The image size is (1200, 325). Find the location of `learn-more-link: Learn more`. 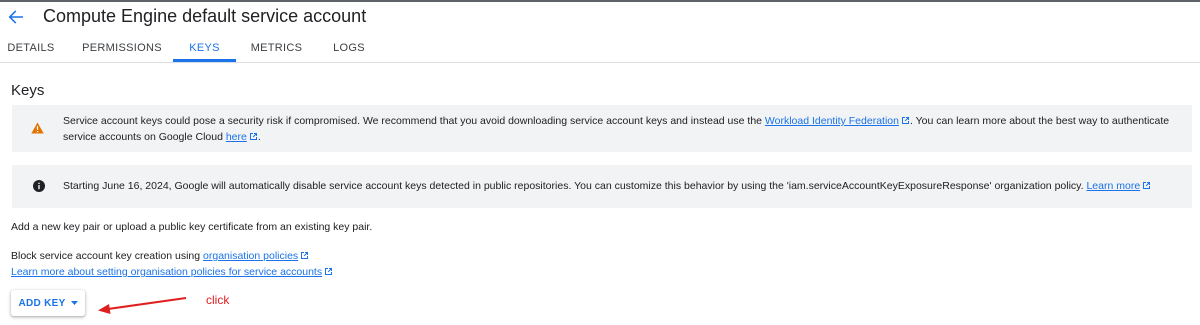

learn-more-link: Learn more is located at coordinates (1113, 186).